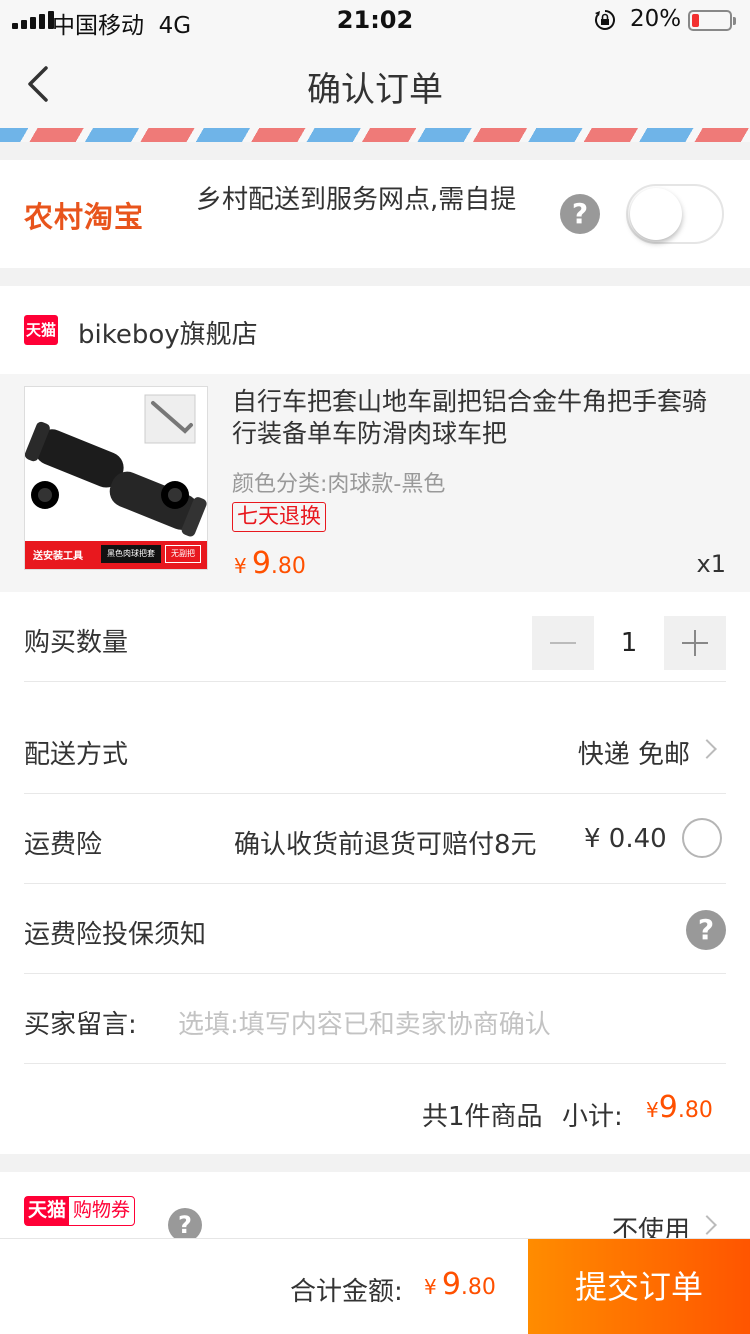  I want to click on battery-percent: 20%, so click(656, 19).